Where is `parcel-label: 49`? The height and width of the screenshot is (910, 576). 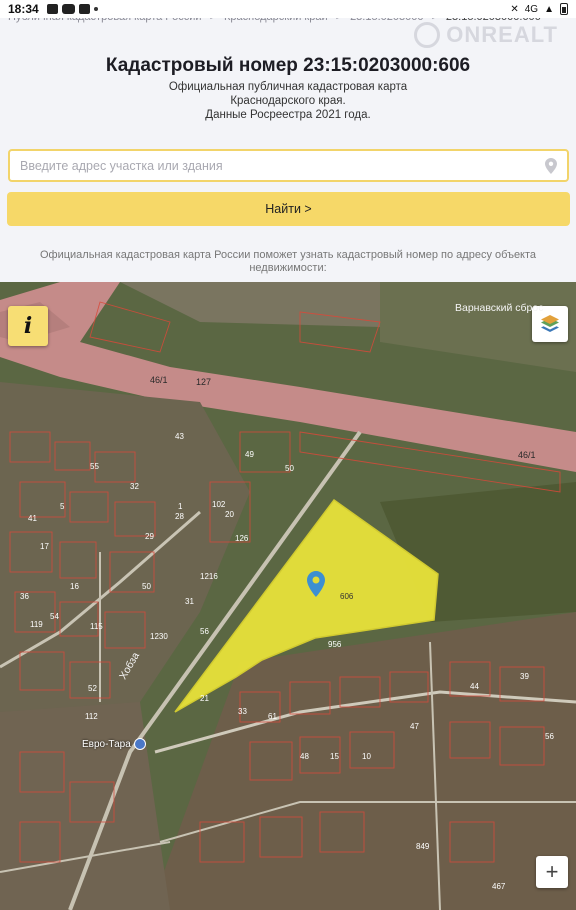 parcel-label: 49 is located at coordinates (249, 454).